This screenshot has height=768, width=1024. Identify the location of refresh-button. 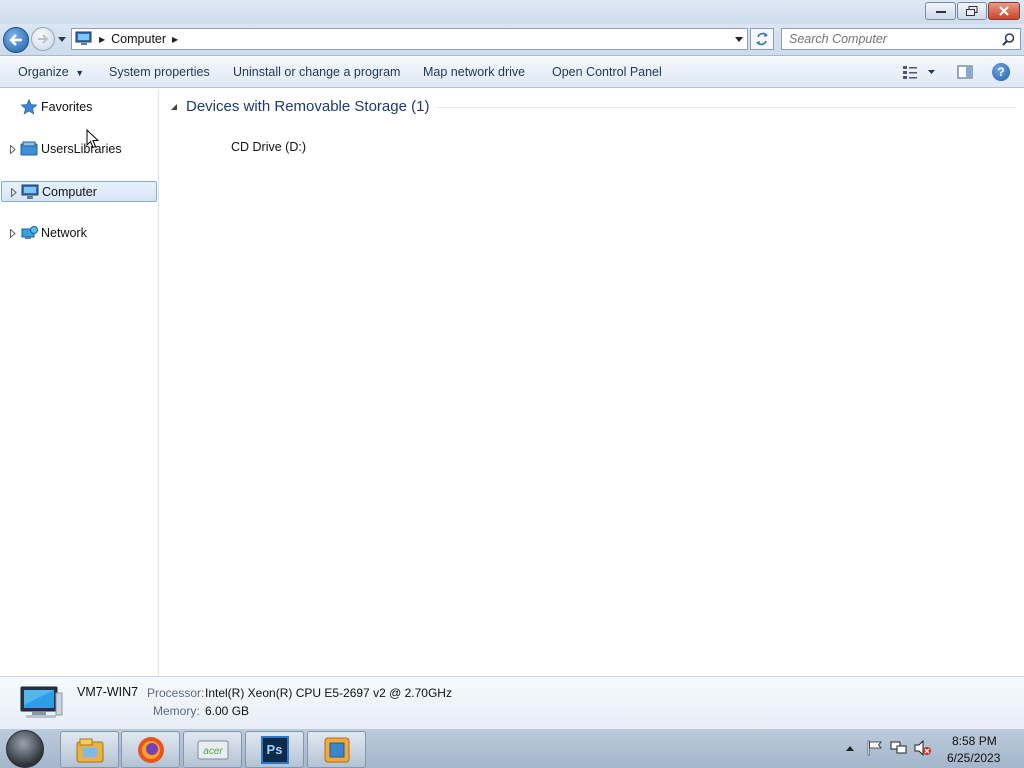
(762, 39).